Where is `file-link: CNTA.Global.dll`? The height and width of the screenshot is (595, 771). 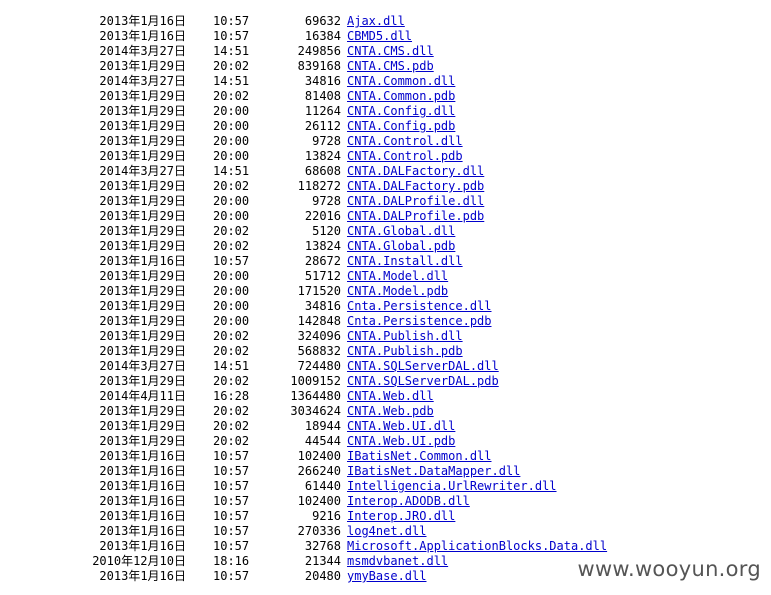
file-link: CNTA.Global.dll is located at coordinates (401, 231).